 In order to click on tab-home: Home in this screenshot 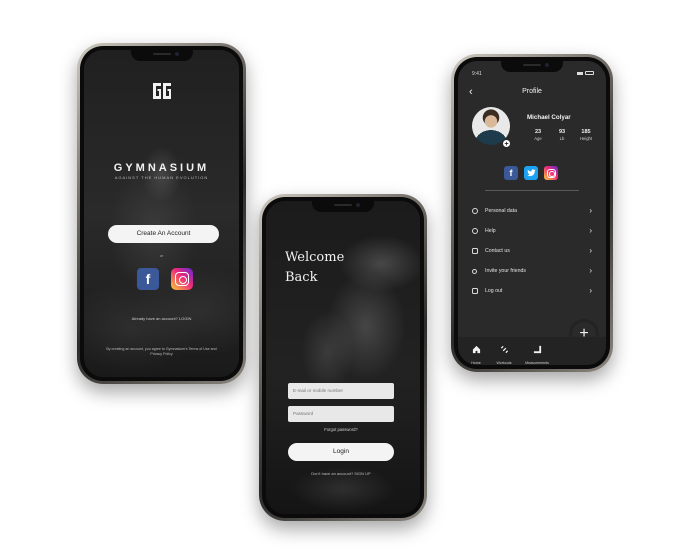, I will do `click(476, 353)`.